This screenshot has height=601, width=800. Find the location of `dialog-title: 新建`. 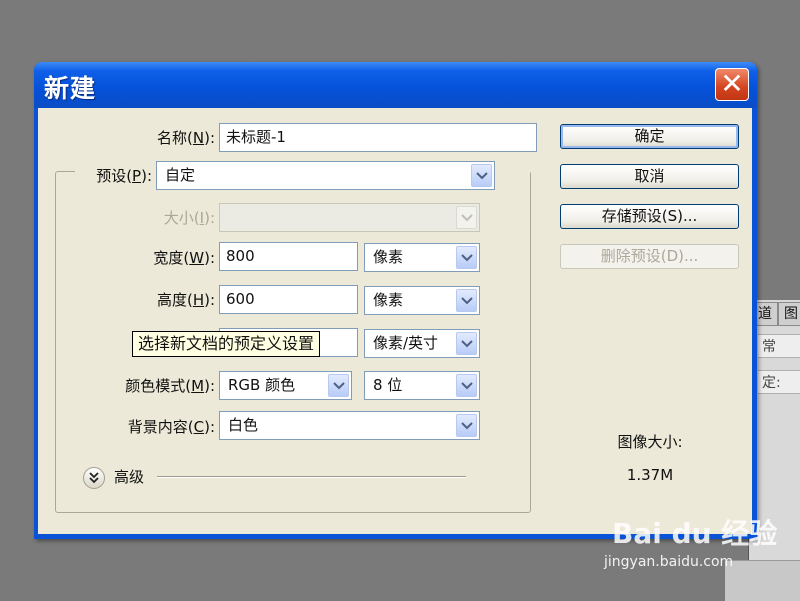

dialog-title: 新建 is located at coordinates (70, 88).